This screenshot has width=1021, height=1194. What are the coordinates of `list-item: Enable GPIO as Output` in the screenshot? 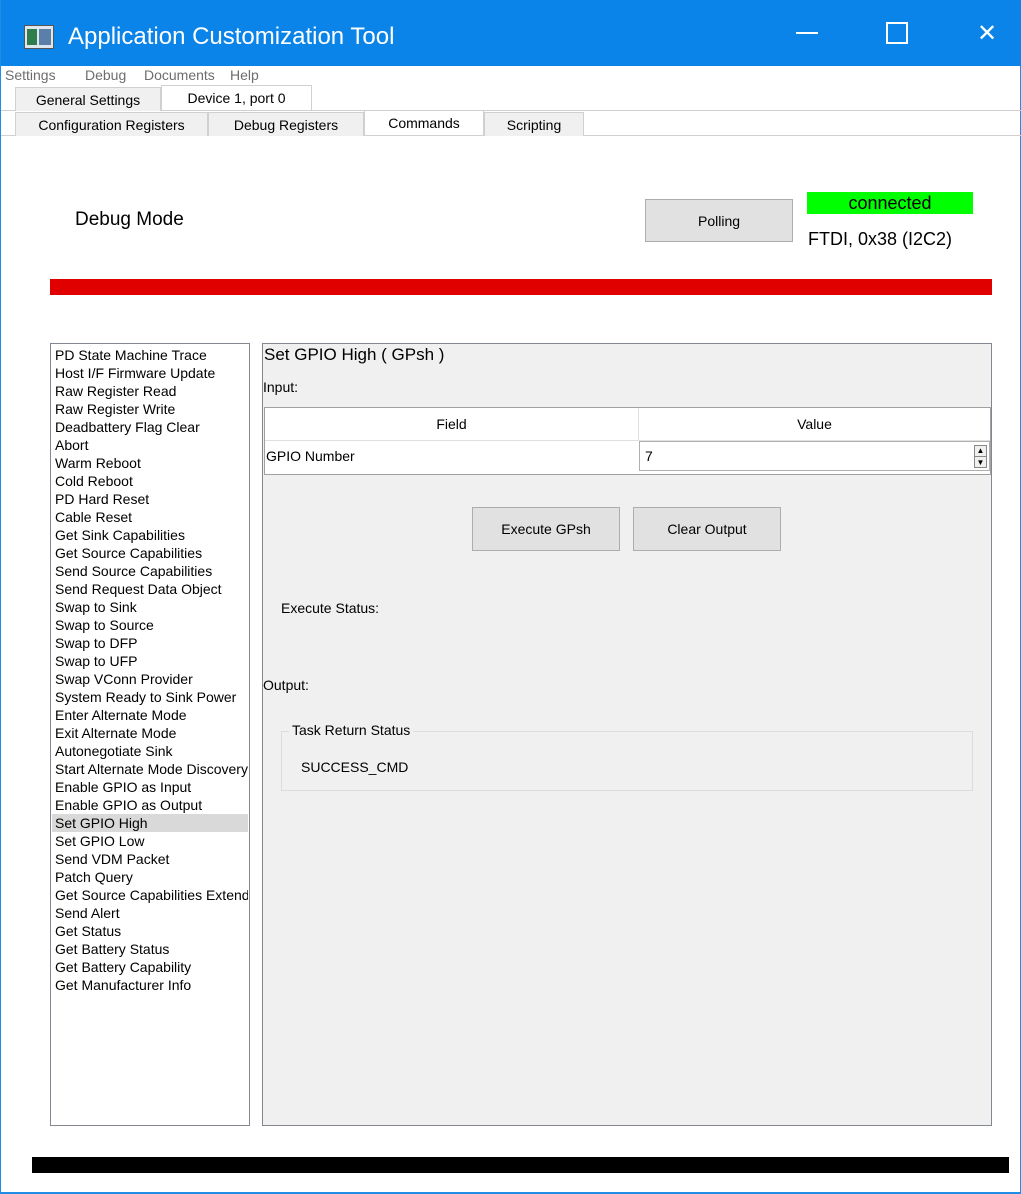 It's located at (150, 805).